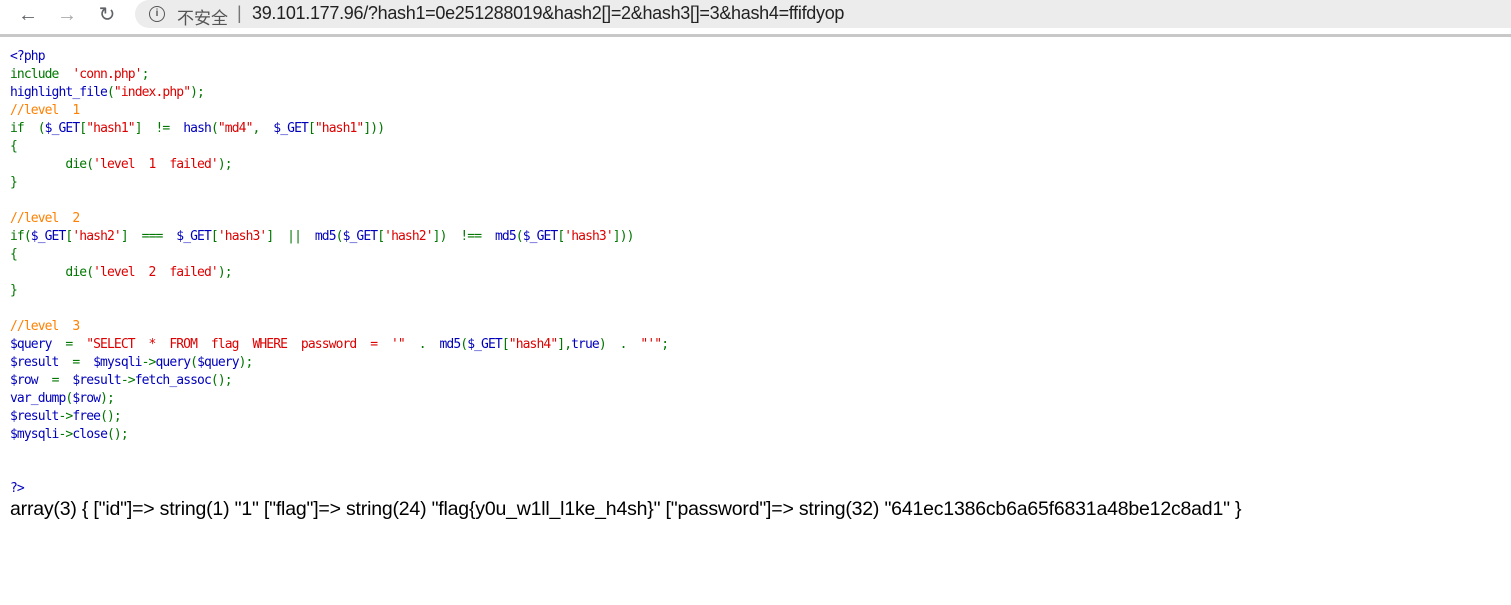 The image size is (1511, 605). I want to click on code-token: ] !=, so click(159, 128).